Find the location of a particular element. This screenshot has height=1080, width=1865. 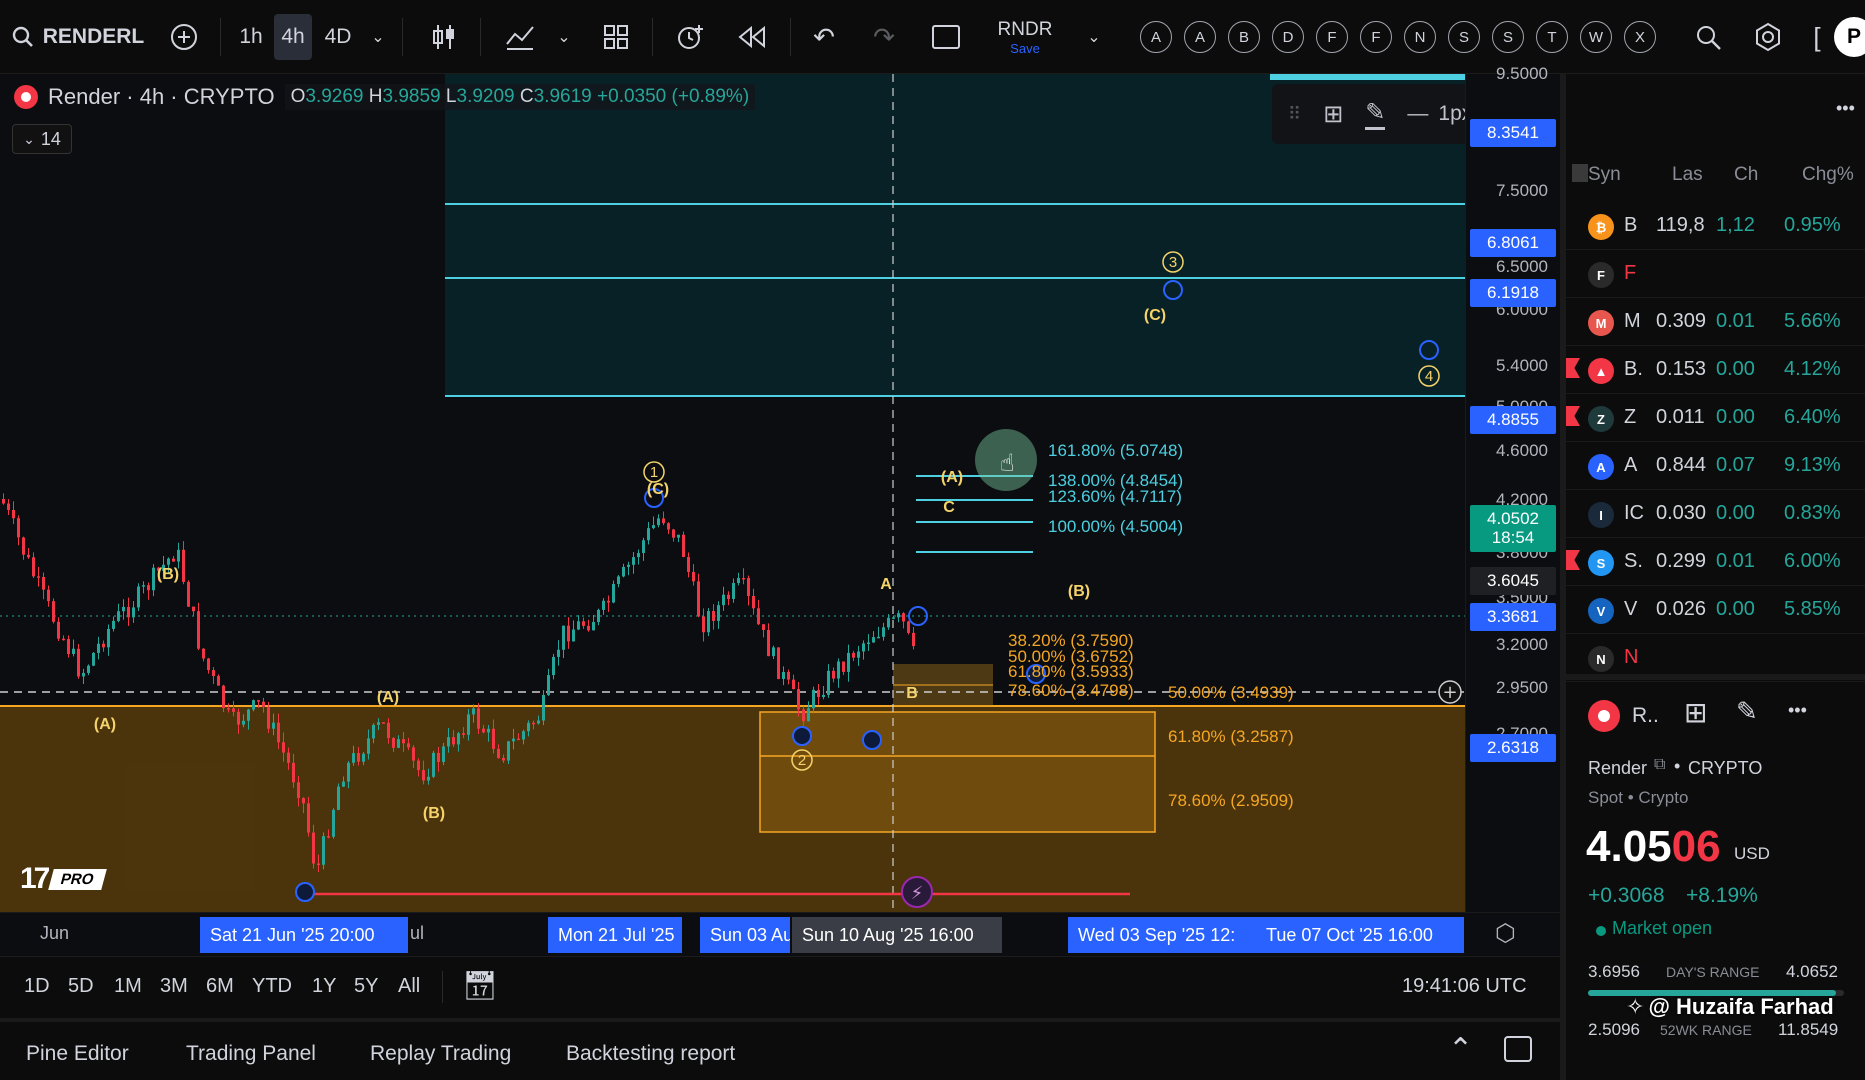

watchlist-row: Z Z 0.011 0.00 6.40% is located at coordinates (1715, 418).